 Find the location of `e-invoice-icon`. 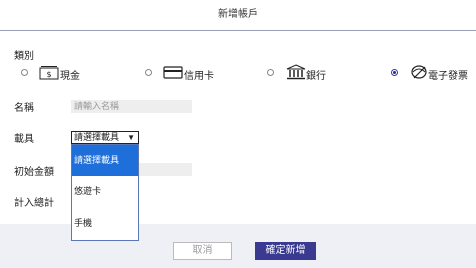

e-invoice-icon is located at coordinates (419, 72).